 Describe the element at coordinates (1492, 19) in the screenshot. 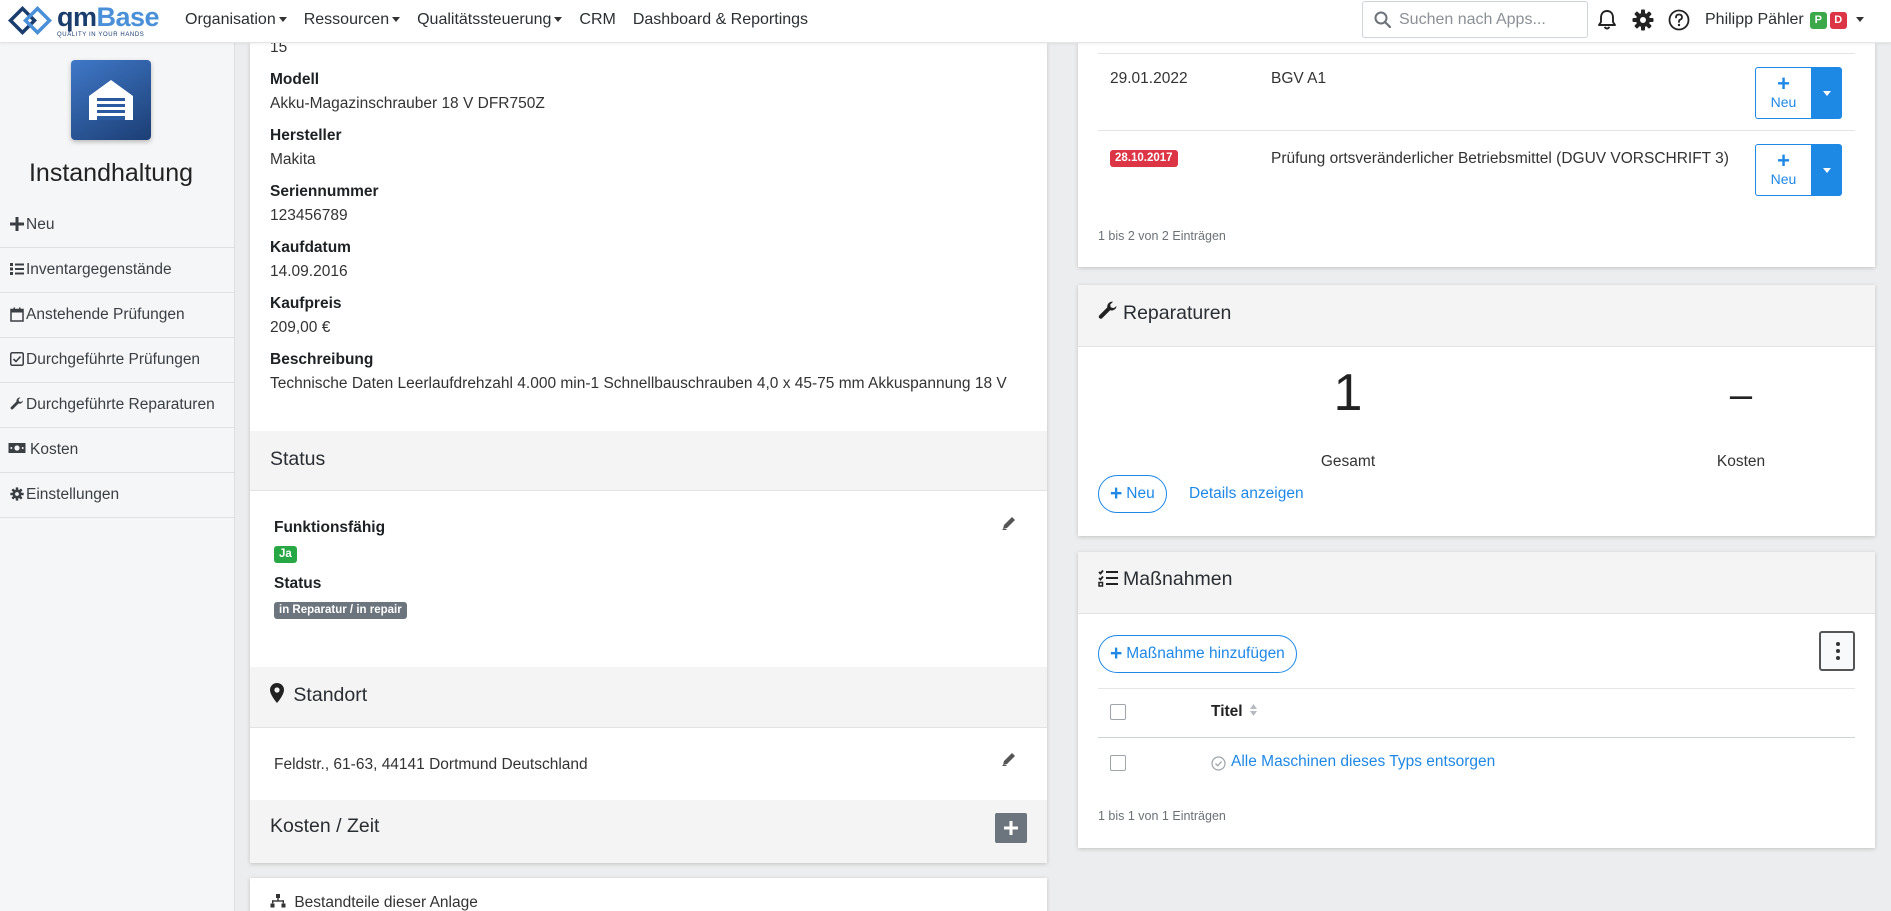

I see `search-input` at that location.